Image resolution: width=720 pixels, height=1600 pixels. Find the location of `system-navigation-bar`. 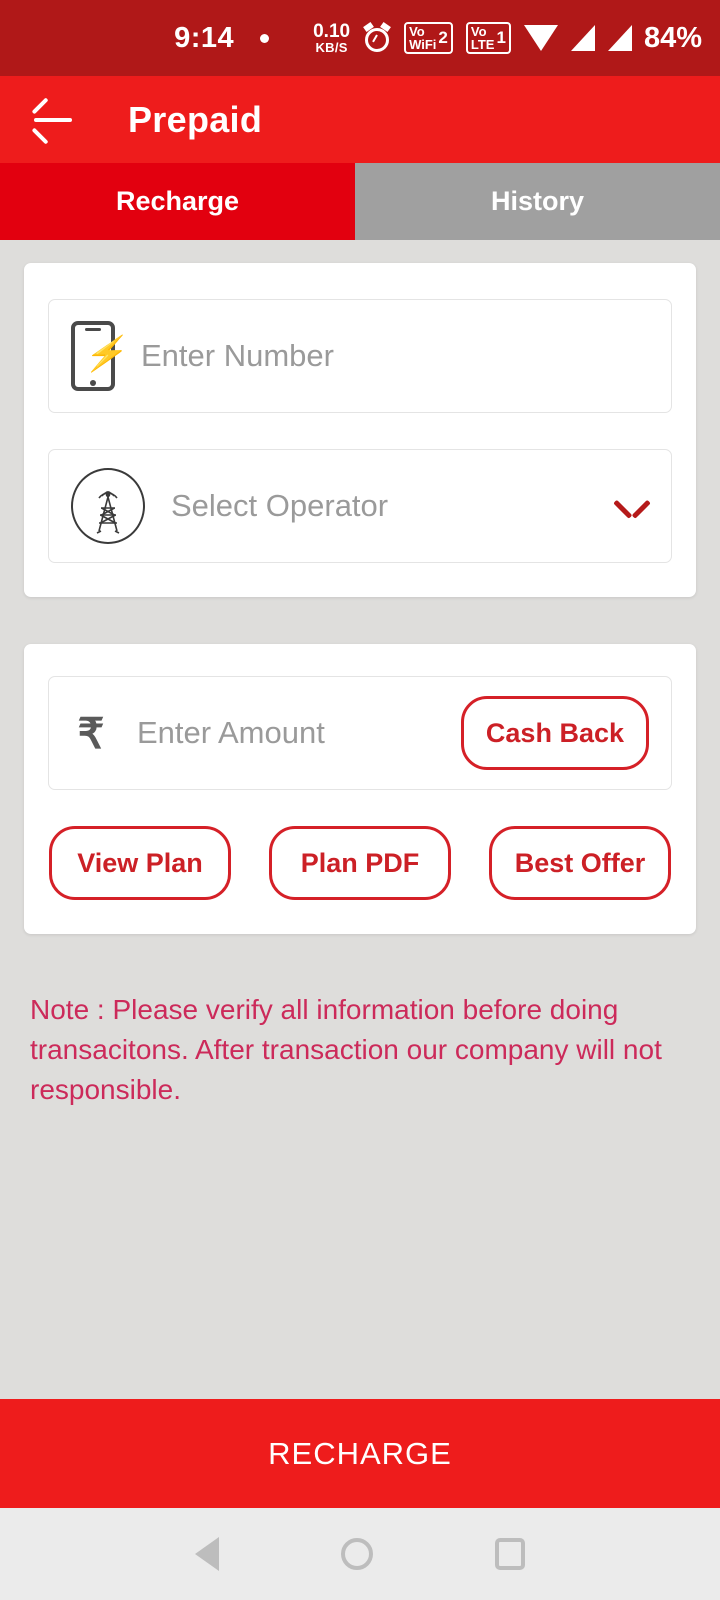

system-navigation-bar is located at coordinates (360, 1554).